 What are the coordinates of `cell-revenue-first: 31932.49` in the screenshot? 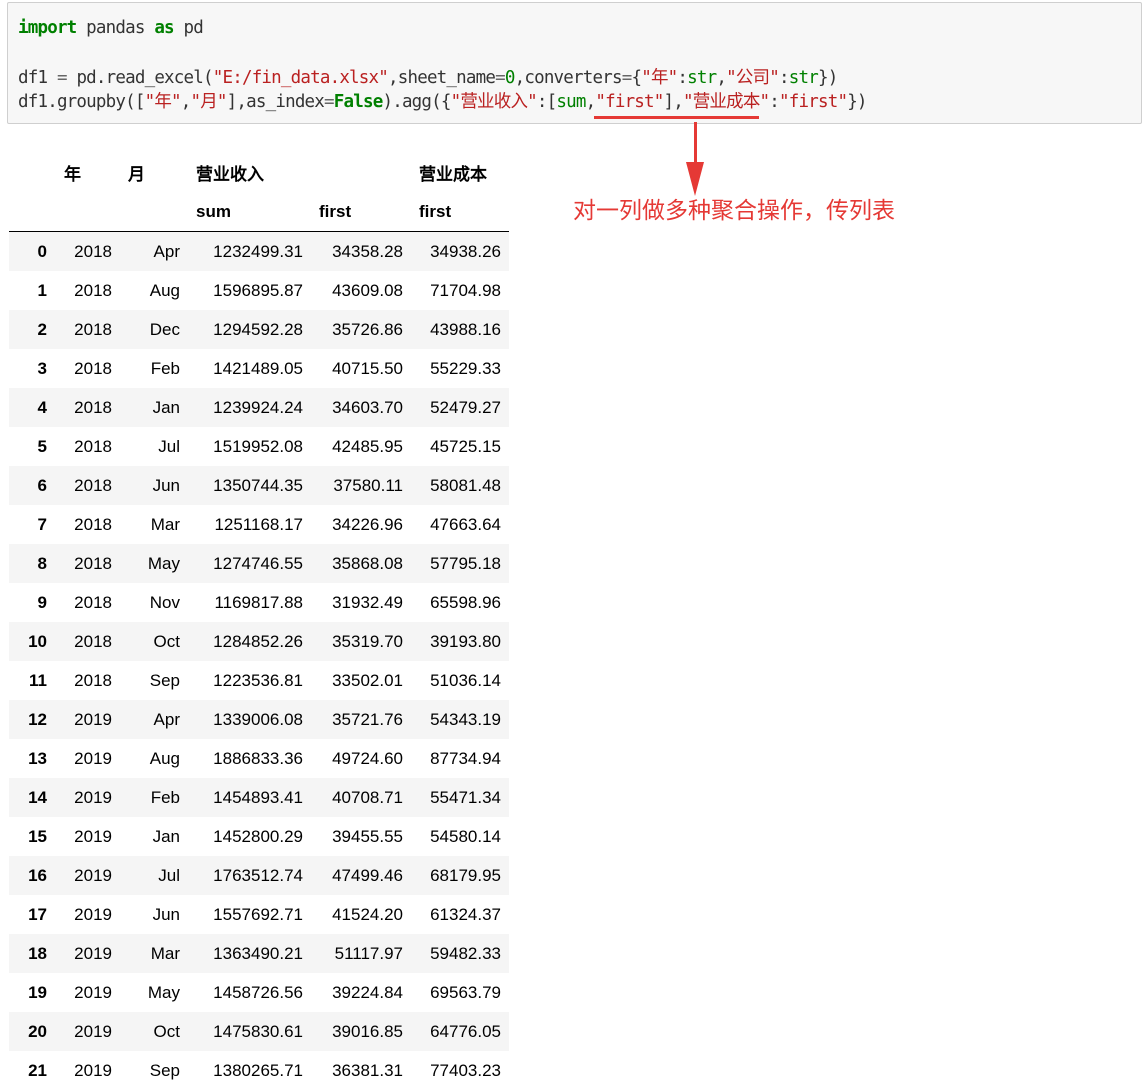 It's located at (367, 602).